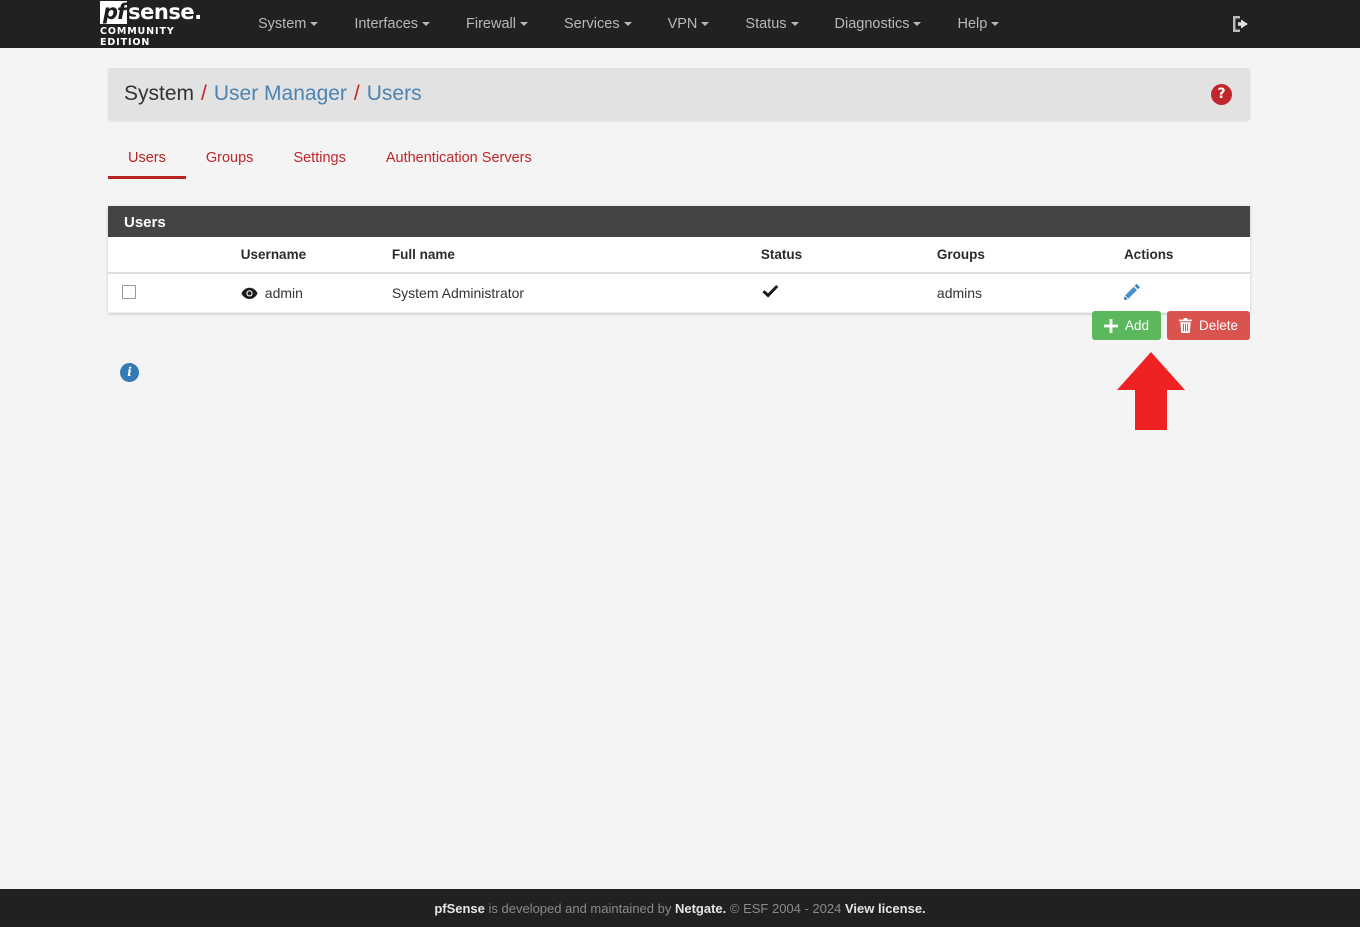 The image size is (1360, 927). I want to click on help-icon: ?, so click(1221, 94).